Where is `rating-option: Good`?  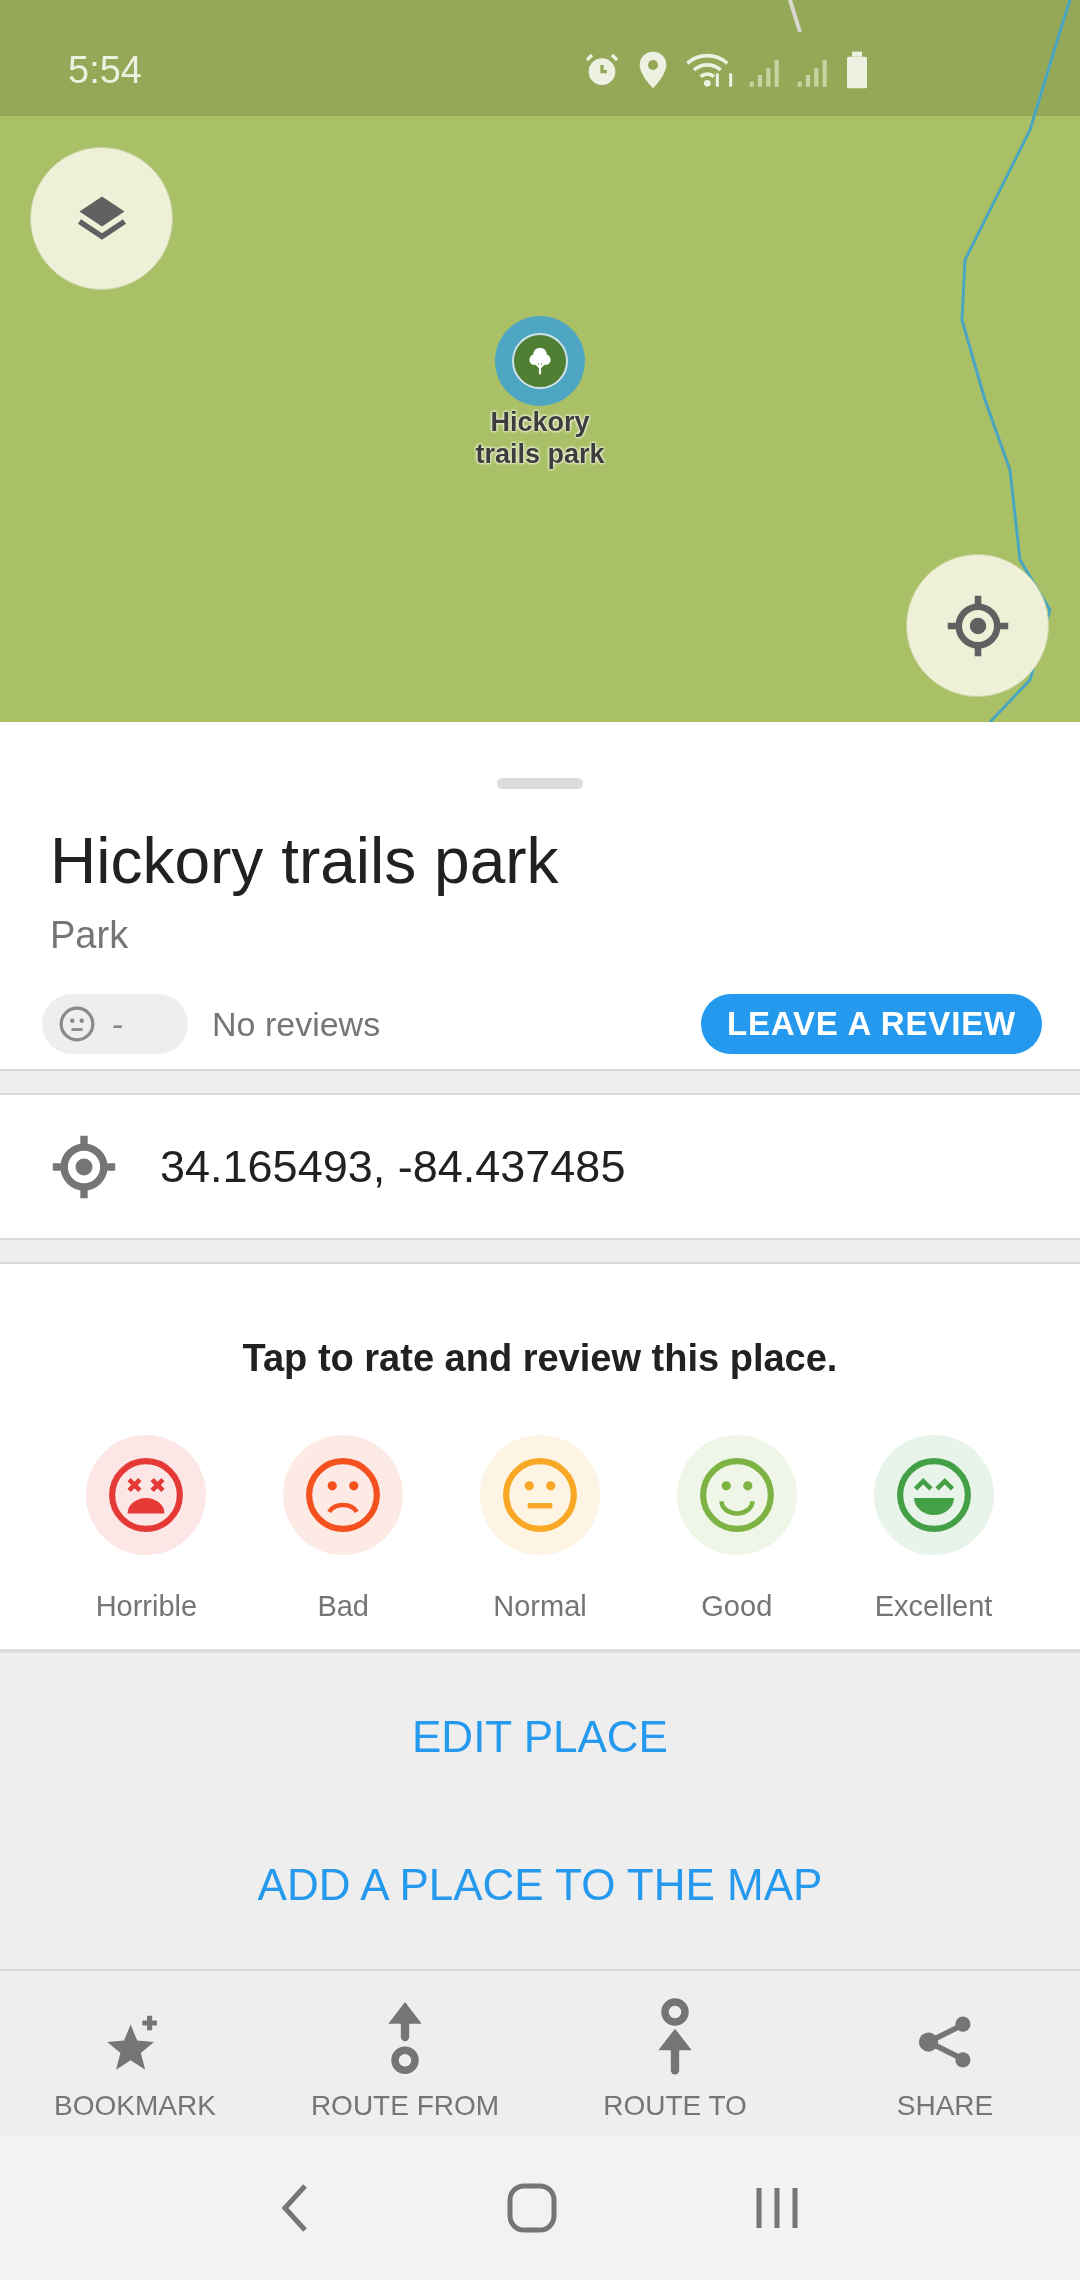
rating-option: Good is located at coordinates (737, 1532).